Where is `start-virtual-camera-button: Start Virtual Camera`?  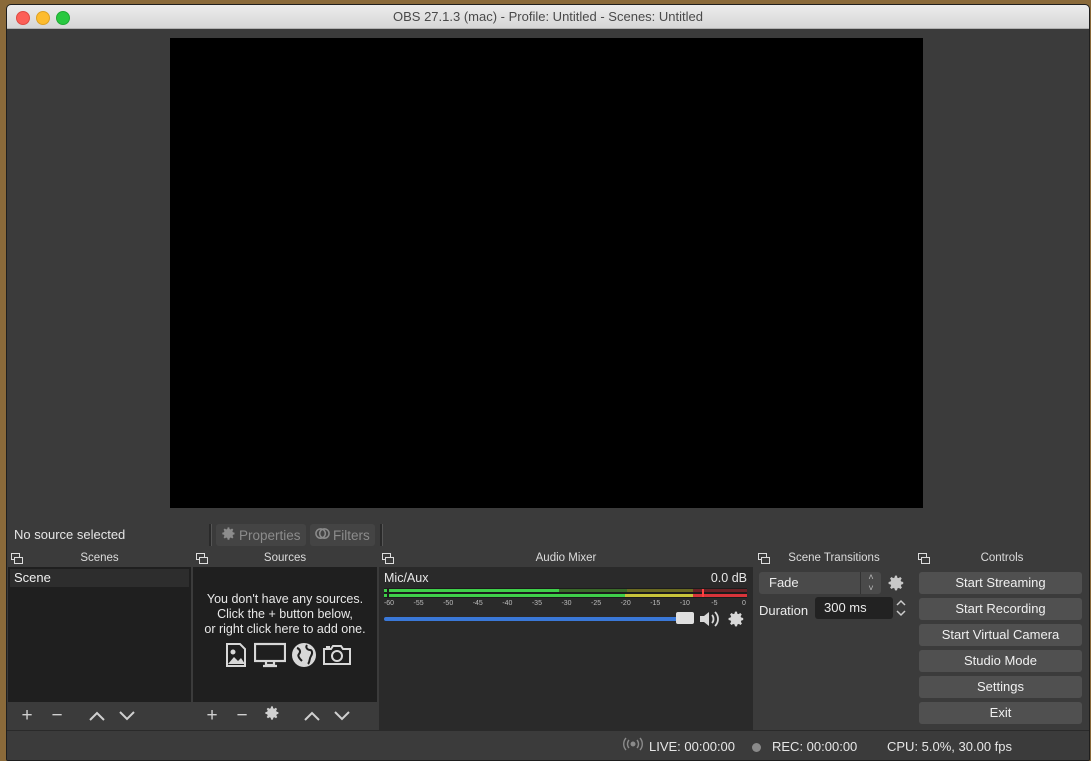
start-virtual-camera-button: Start Virtual Camera is located at coordinates (1000, 635).